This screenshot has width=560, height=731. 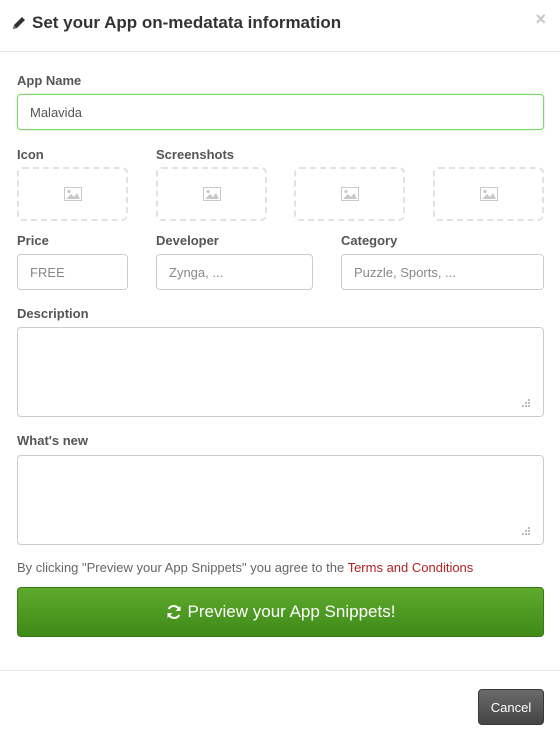 I want to click on preview-snippets-label: Preview your App Snippets!, so click(x=291, y=611).